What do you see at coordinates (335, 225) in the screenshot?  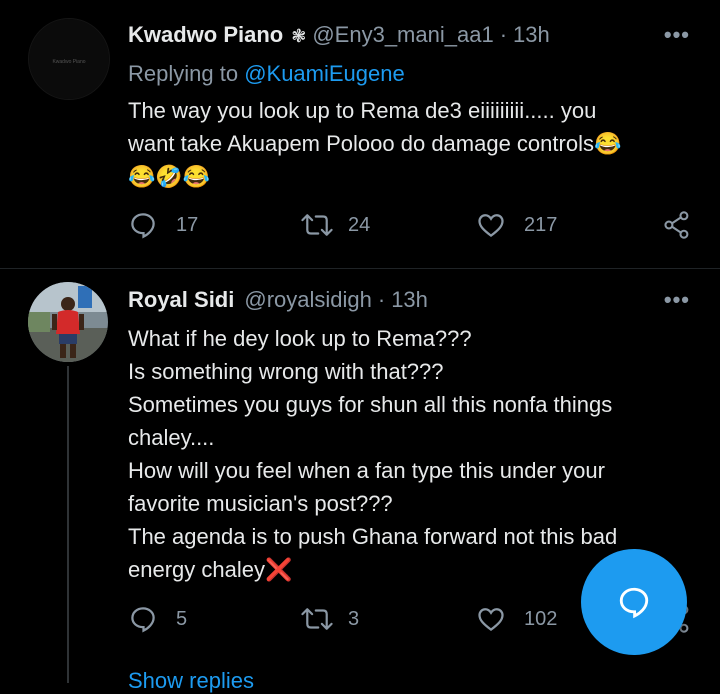 I see `retweet-button: 24` at bounding box center [335, 225].